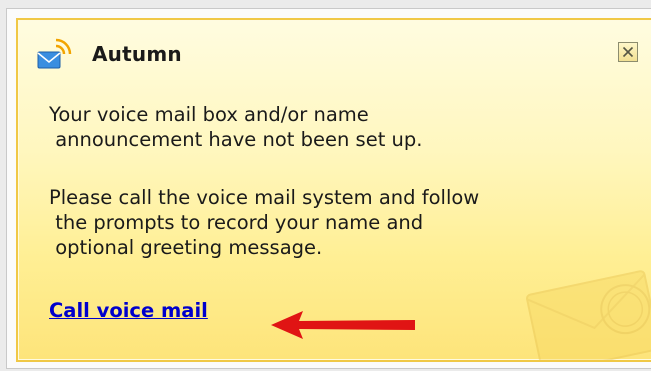  I want to click on call-voice-mail-link: Call voice mail, so click(128, 310).